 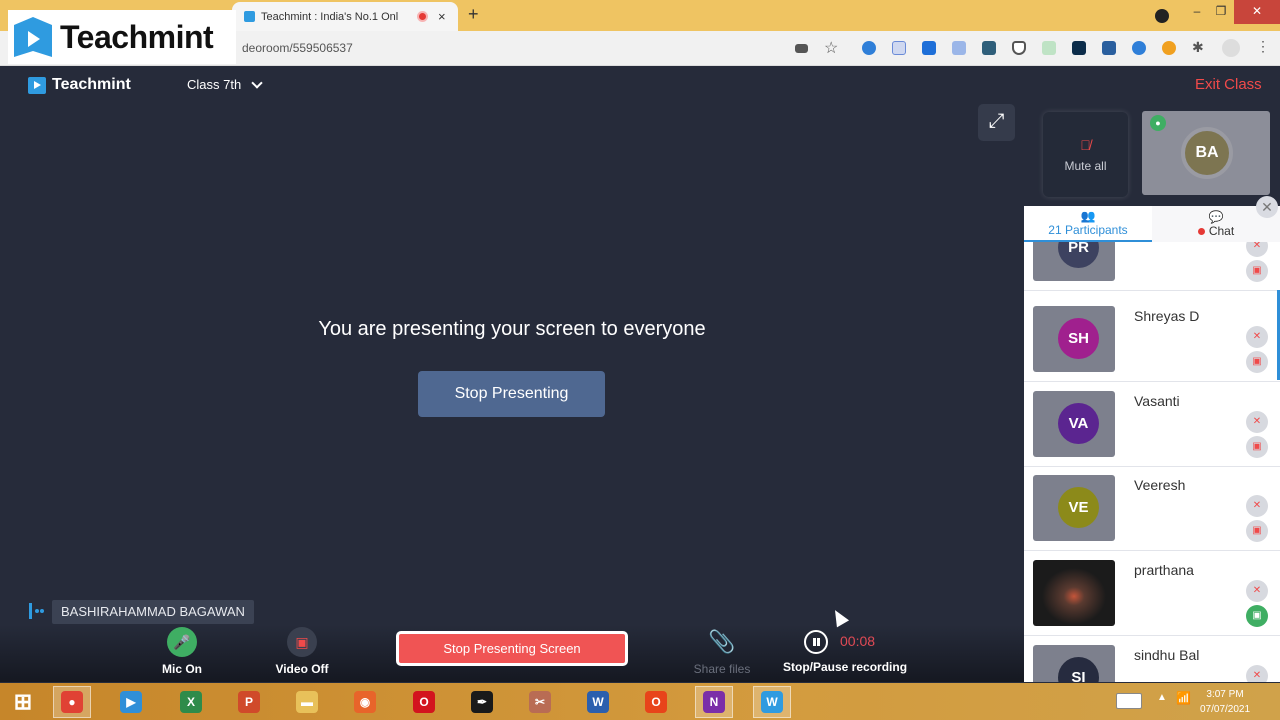 What do you see at coordinates (424, 702) in the screenshot?
I see `taskbar-opera: O` at bounding box center [424, 702].